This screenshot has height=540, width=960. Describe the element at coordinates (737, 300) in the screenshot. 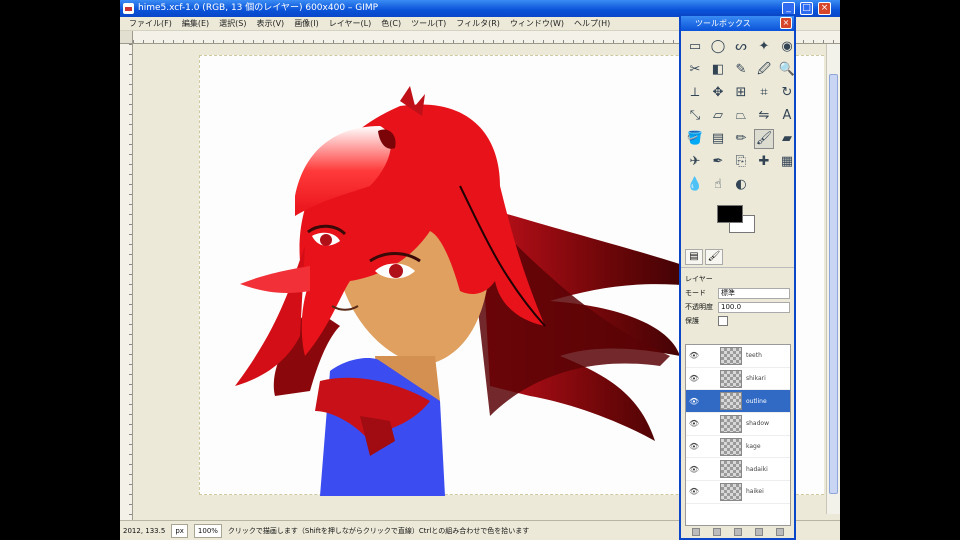

I see `layer-properties: レイヤー モード 標準 不透明度 100.0 保護` at that location.